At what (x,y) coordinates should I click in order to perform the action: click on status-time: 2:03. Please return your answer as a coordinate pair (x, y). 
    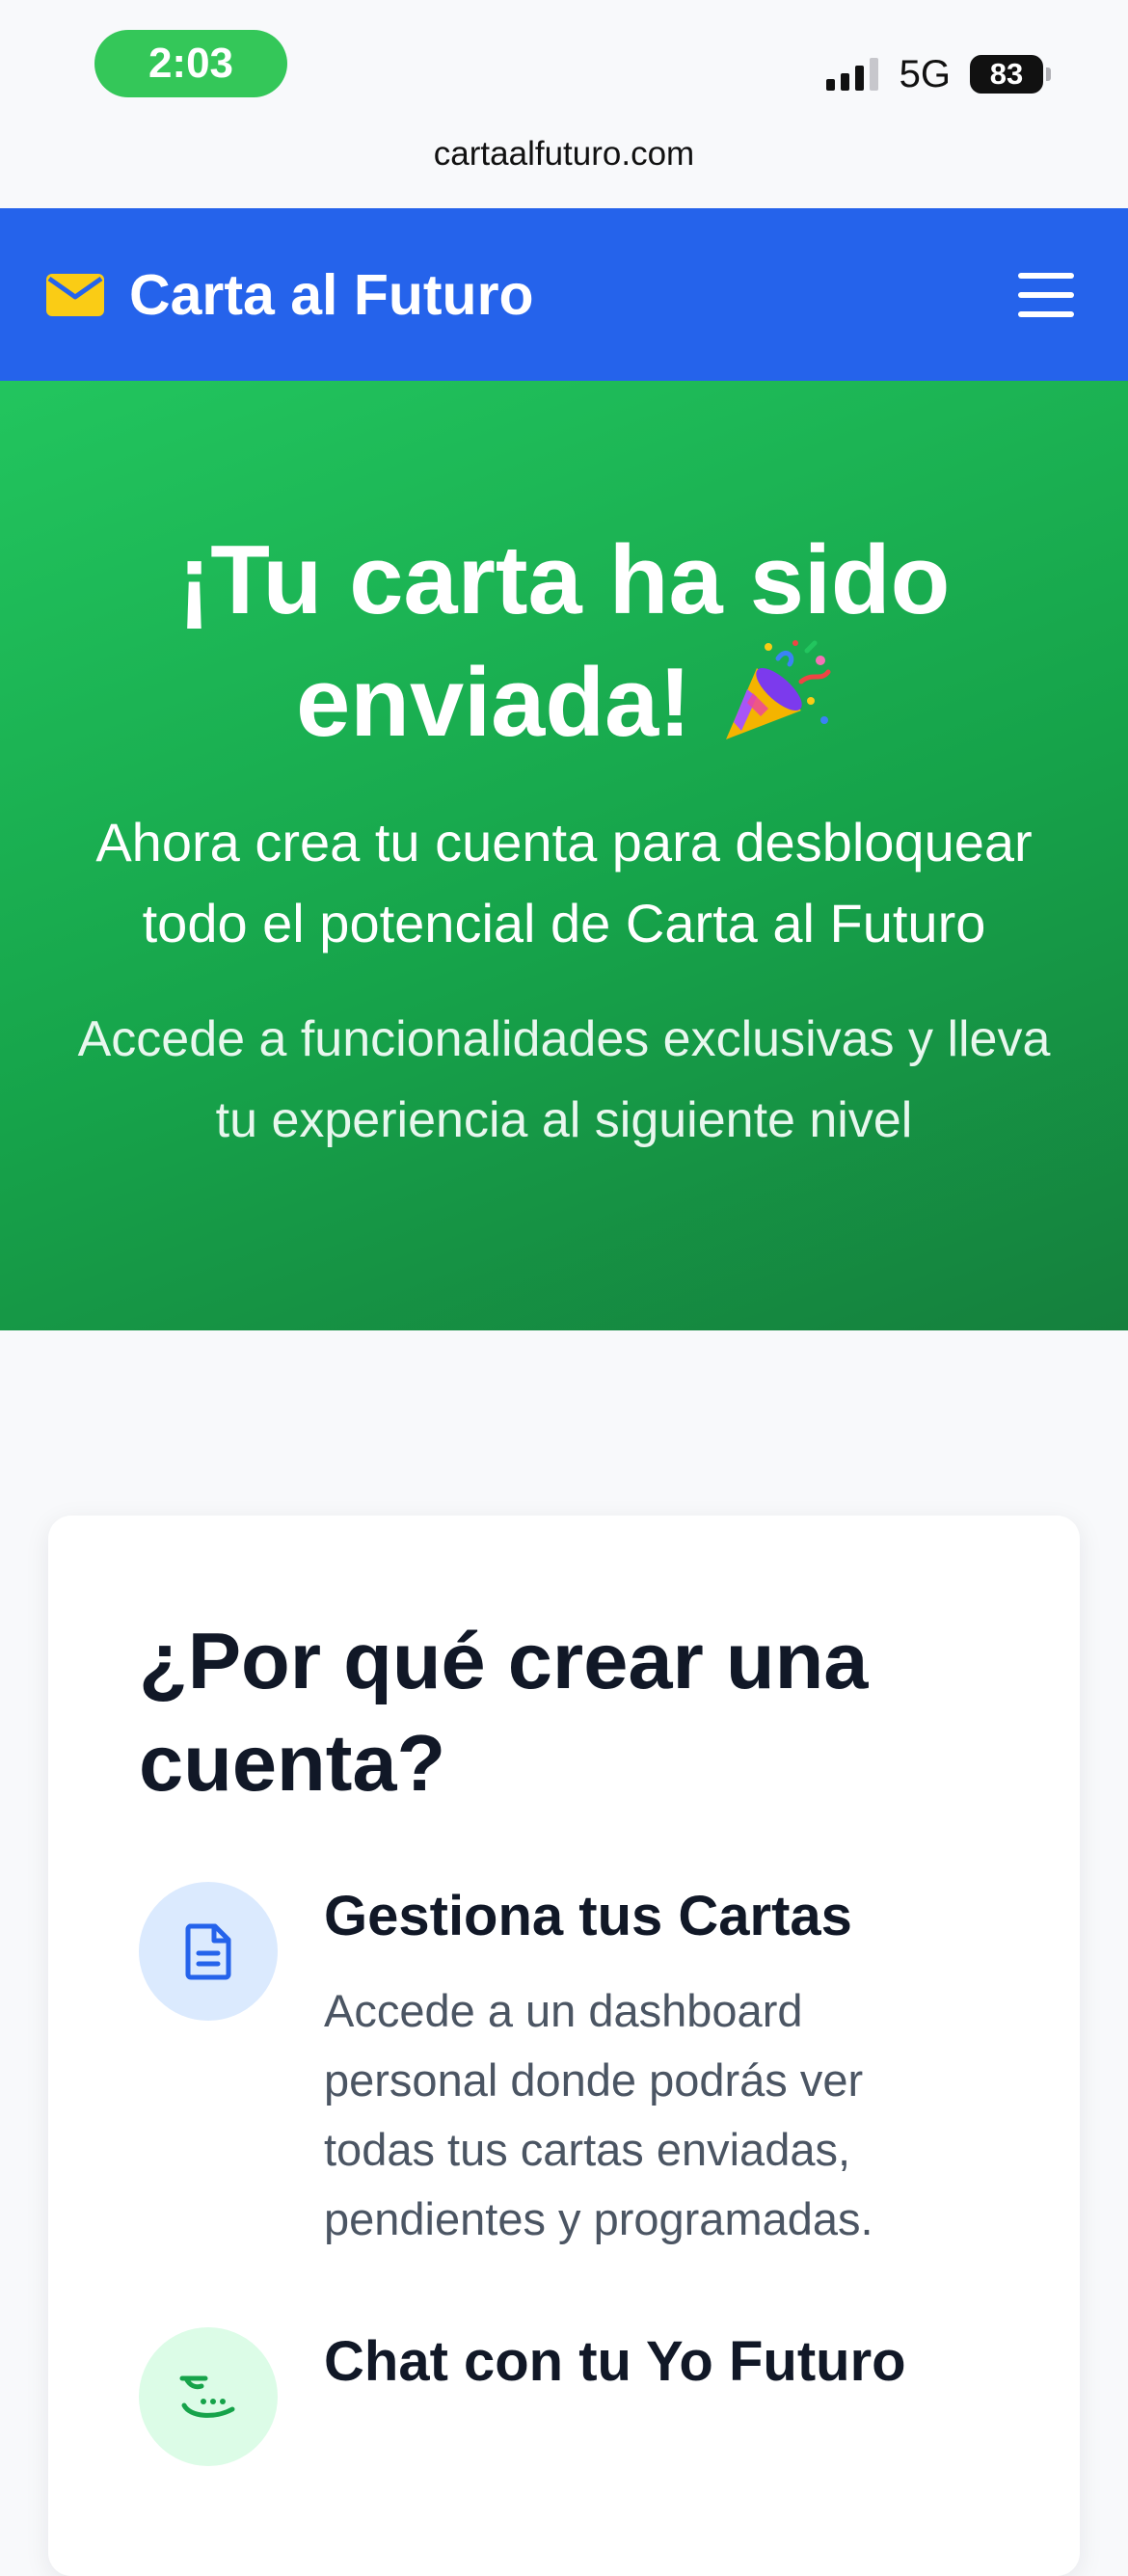
    Looking at the image, I should click on (190, 63).